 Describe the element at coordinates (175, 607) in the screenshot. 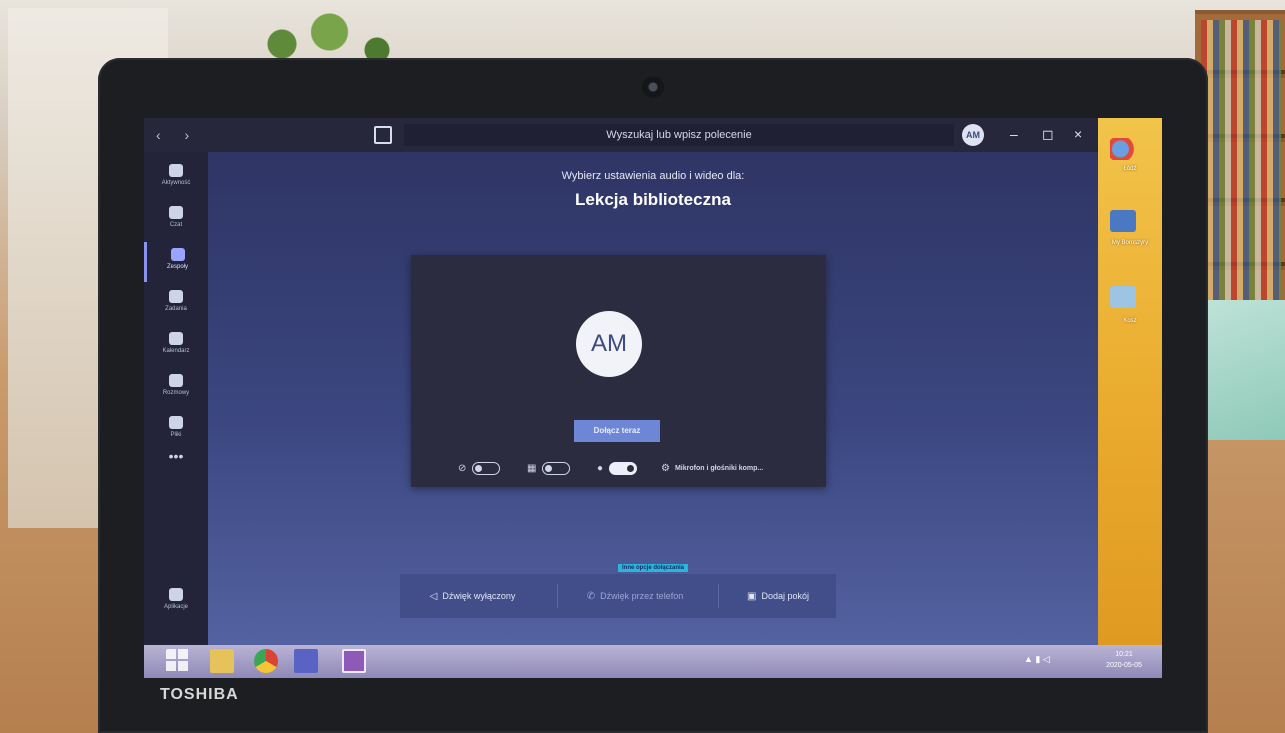

I see `rail-label: Aplikacje` at that location.